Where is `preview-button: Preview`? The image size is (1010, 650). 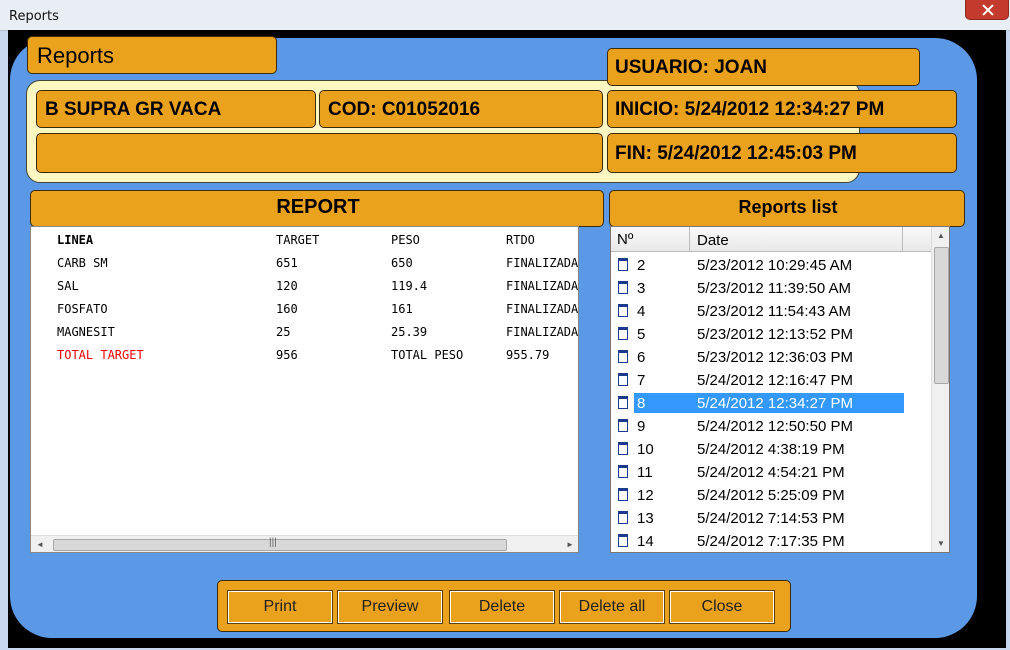
preview-button: Preview is located at coordinates (390, 607).